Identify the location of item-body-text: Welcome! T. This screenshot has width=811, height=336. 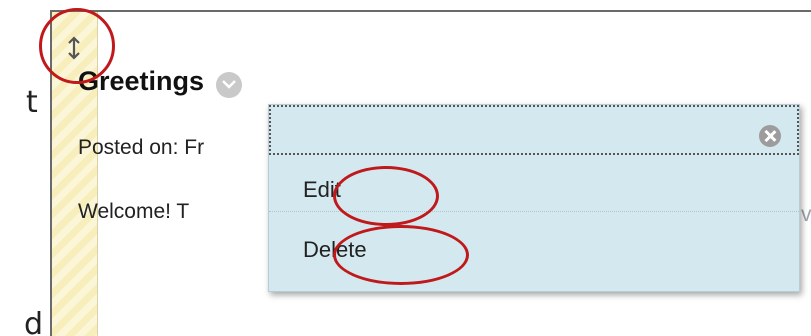
(134, 211).